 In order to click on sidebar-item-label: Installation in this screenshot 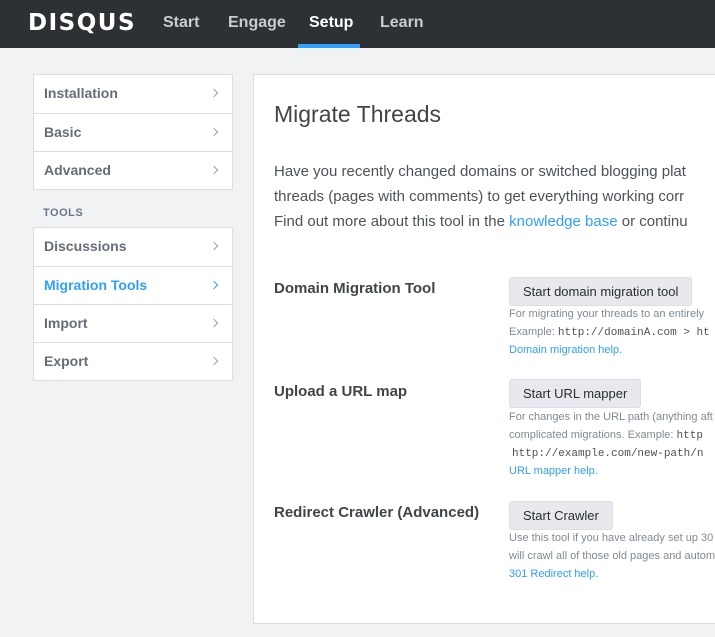, I will do `click(81, 93)`.